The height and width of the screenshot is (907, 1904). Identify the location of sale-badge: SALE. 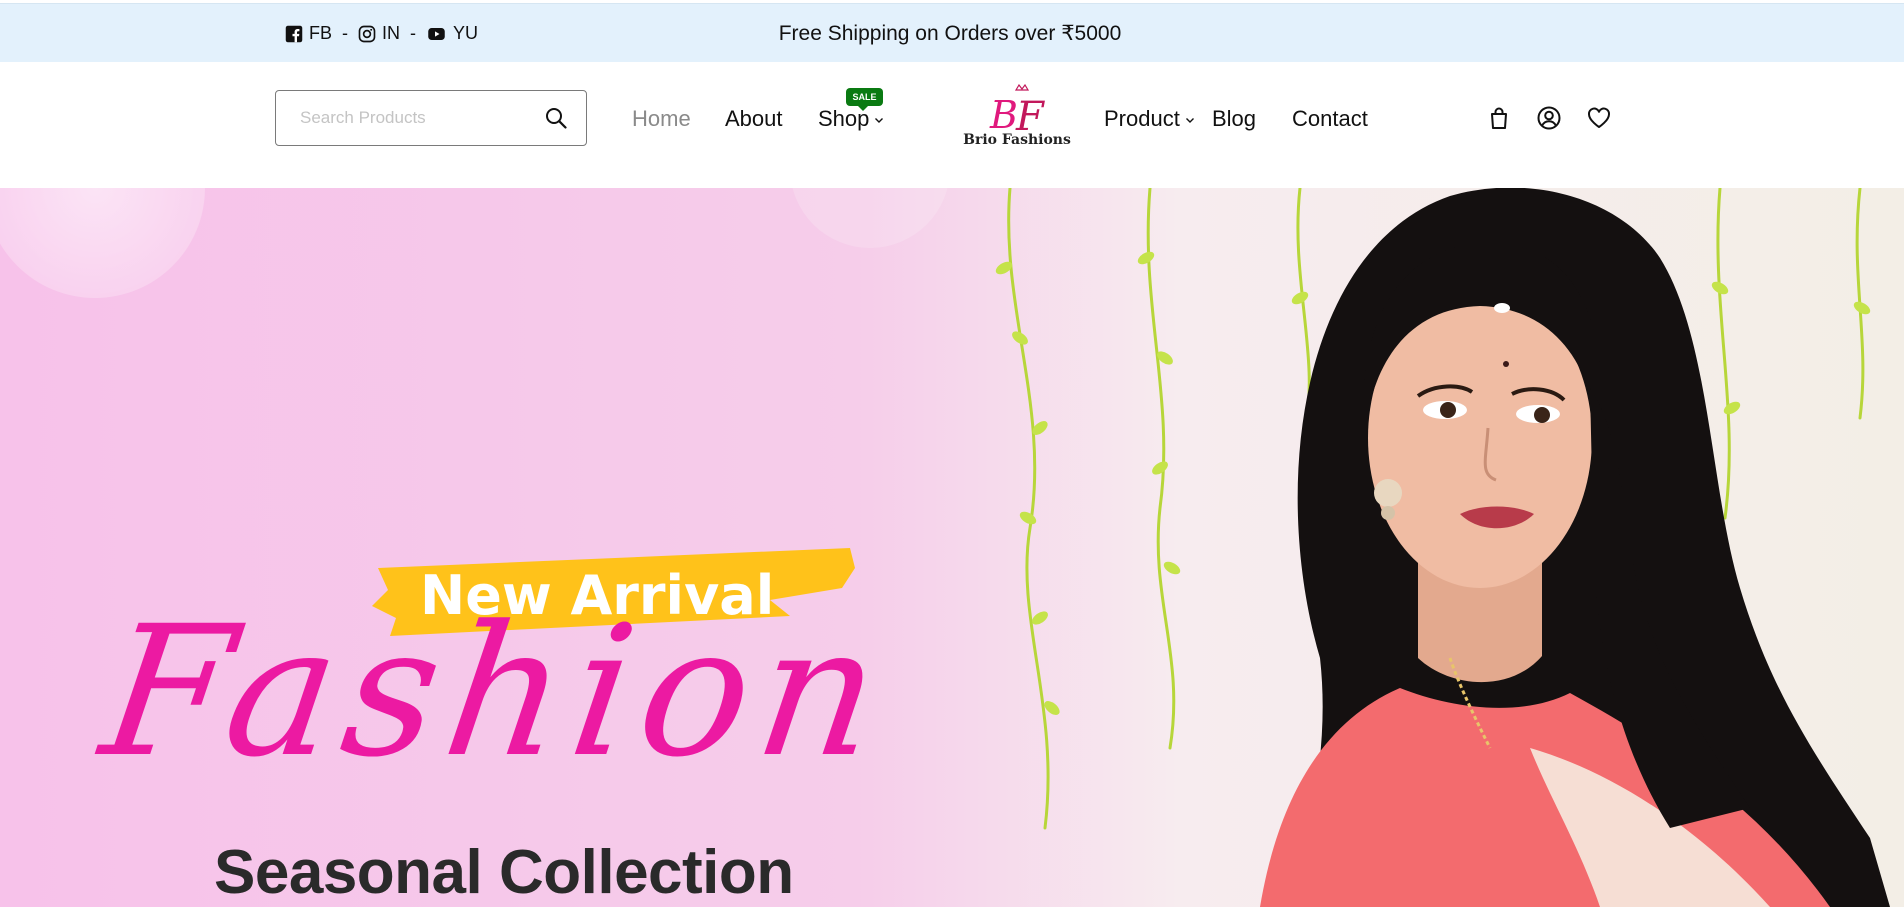
(864, 99).